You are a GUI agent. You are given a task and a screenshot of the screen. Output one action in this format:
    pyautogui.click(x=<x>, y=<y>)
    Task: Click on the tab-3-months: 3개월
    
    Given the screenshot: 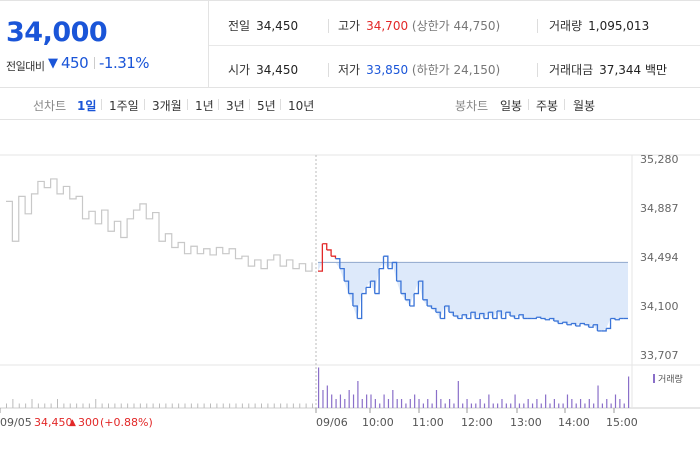 What is the action you would take?
    pyautogui.click(x=167, y=105)
    